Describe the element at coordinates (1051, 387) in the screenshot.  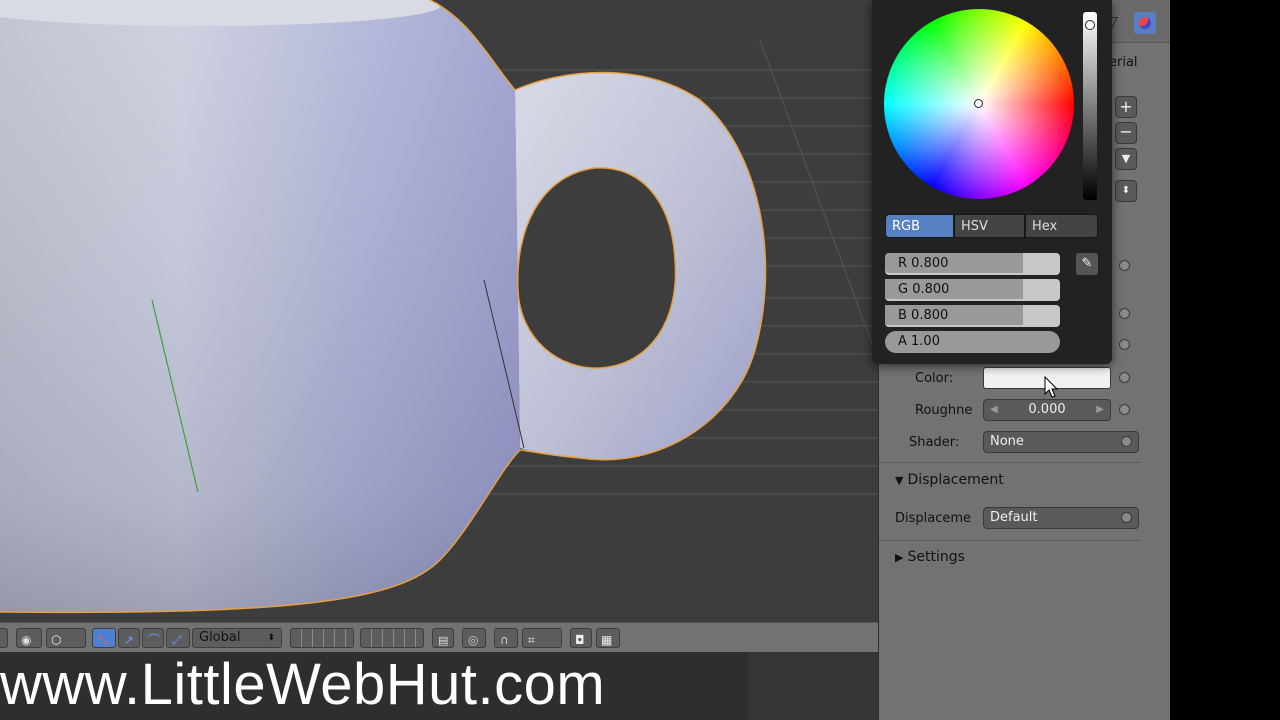
I see `mouse-cursor-icon` at that location.